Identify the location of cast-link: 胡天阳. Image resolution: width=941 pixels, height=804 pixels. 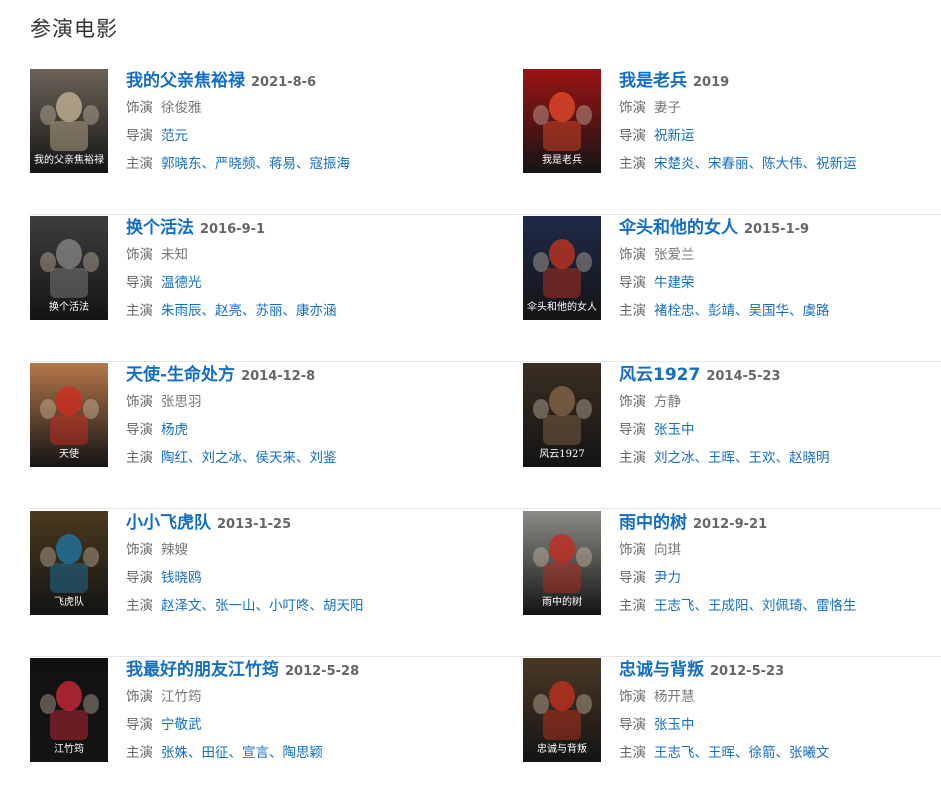
(343, 606).